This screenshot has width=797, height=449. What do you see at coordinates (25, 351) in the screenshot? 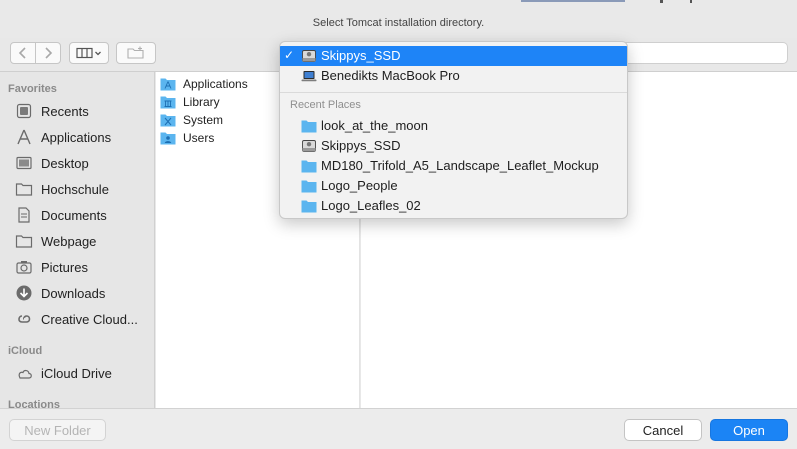
I see `sidebar-section-icloud: iCloud` at bounding box center [25, 351].